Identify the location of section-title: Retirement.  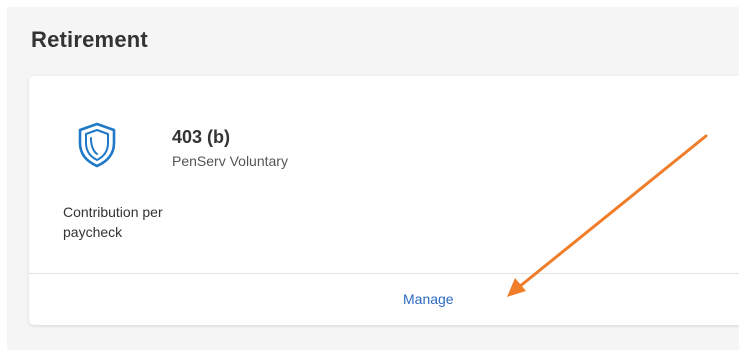
(89, 39).